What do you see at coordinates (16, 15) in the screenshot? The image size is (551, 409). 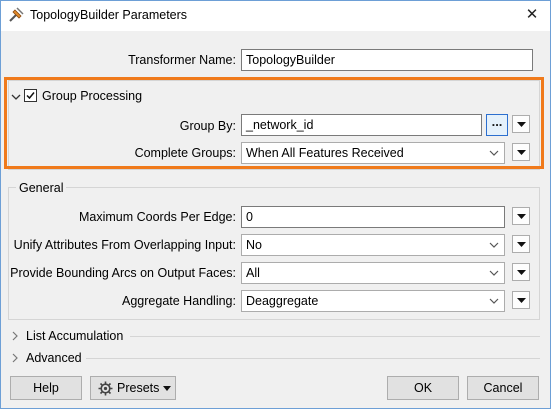 I see `app-icon` at bounding box center [16, 15].